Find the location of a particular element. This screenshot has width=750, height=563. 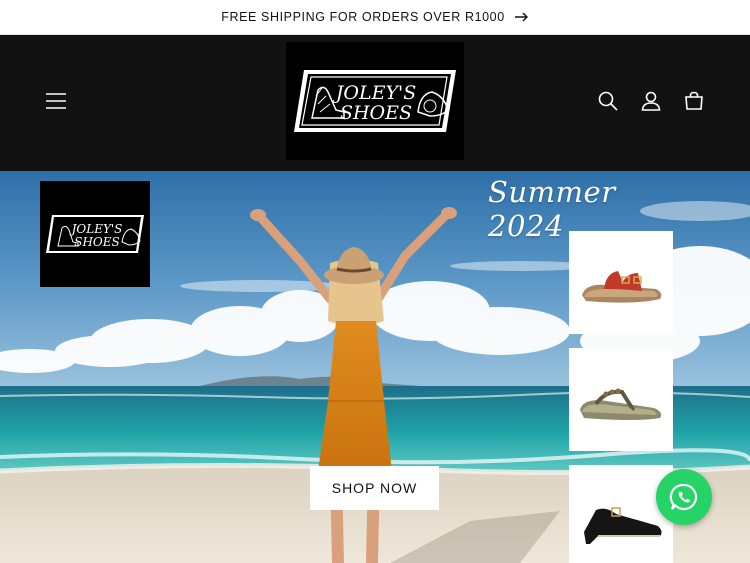

olive-thong-sandal-image is located at coordinates (621, 404).